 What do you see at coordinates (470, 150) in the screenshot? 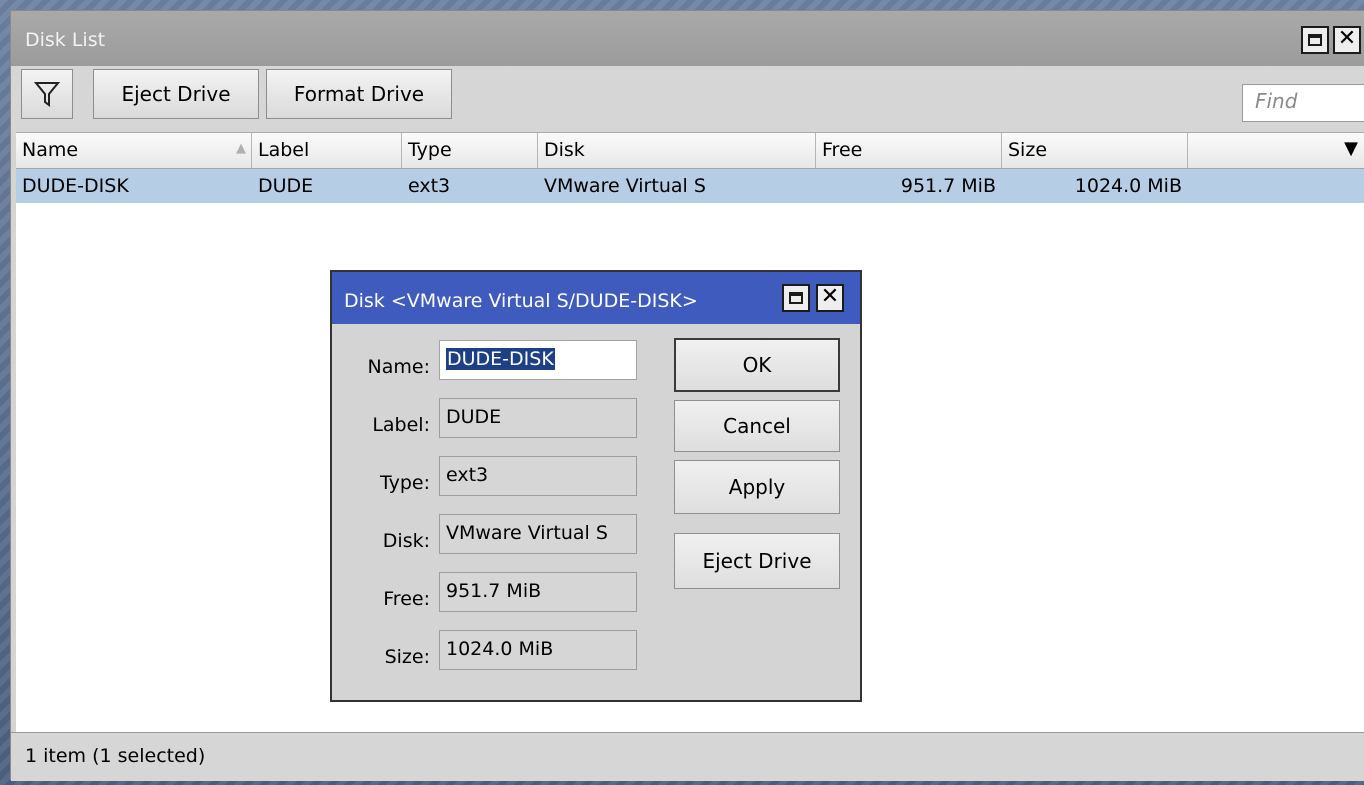
I see `column-header-type: Type` at bounding box center [470, 150].